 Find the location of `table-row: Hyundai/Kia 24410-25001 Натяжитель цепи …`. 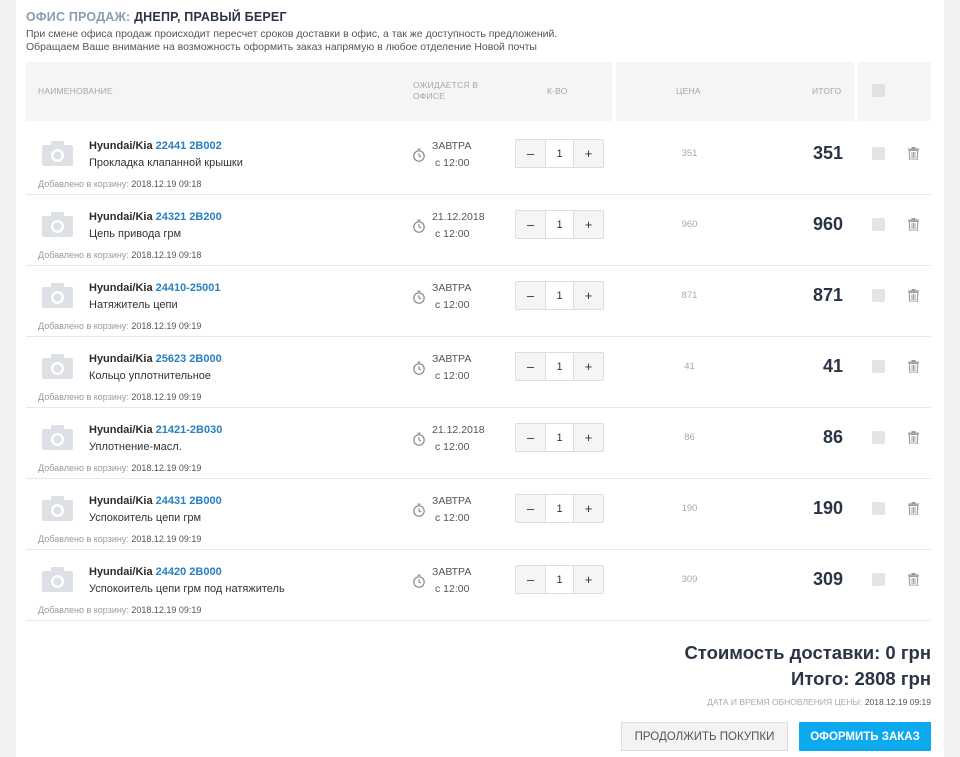

table-row: Hyundai/Kia 24410-25001 Натяжитель цепи … is located at coordinates (478, 301).